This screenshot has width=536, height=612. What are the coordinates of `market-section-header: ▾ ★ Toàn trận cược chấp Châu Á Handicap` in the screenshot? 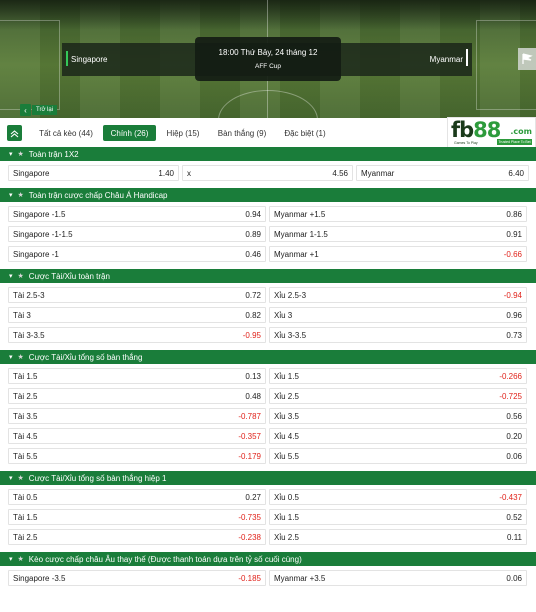 It's located at (268, 195).